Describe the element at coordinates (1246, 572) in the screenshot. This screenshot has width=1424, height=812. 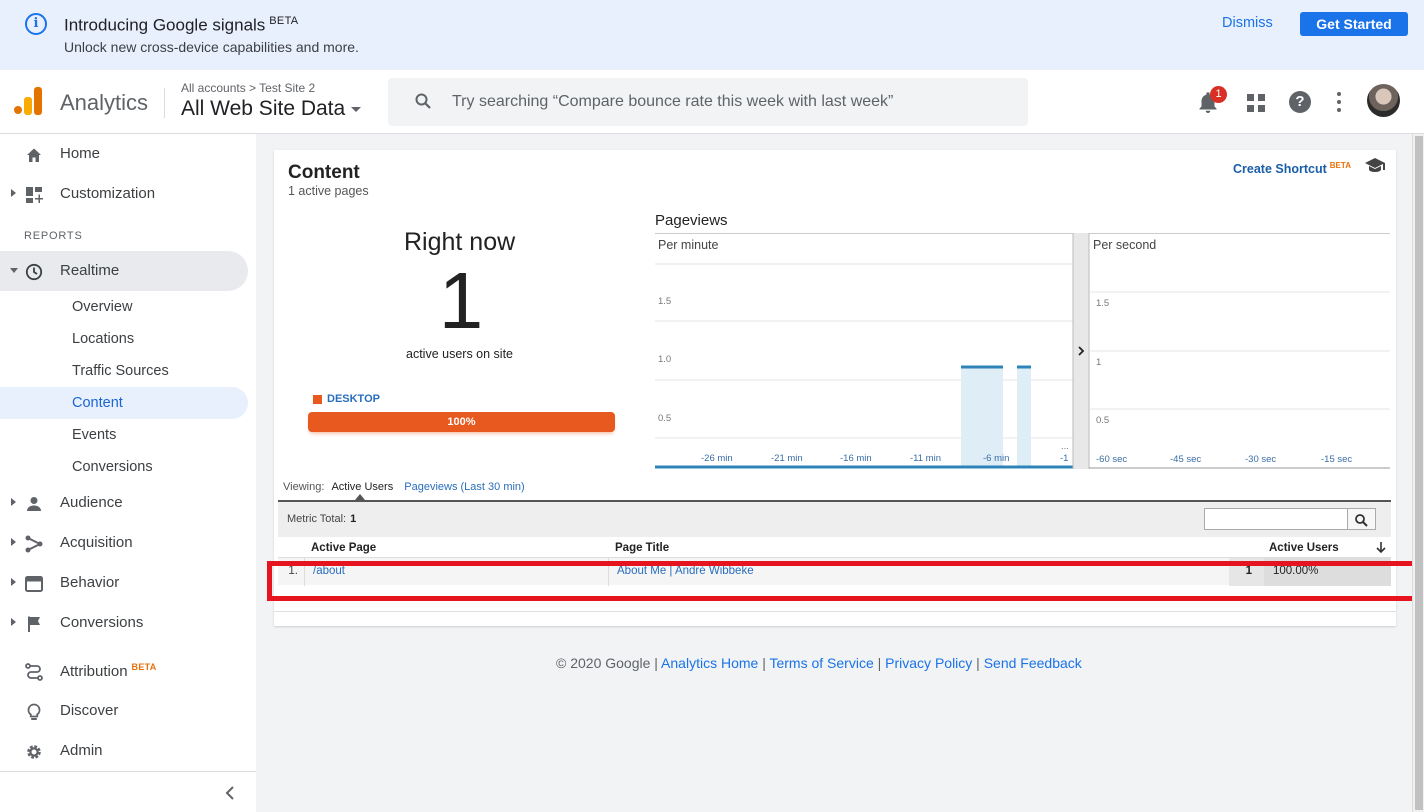
I see `row-active-users: 1` at that location.